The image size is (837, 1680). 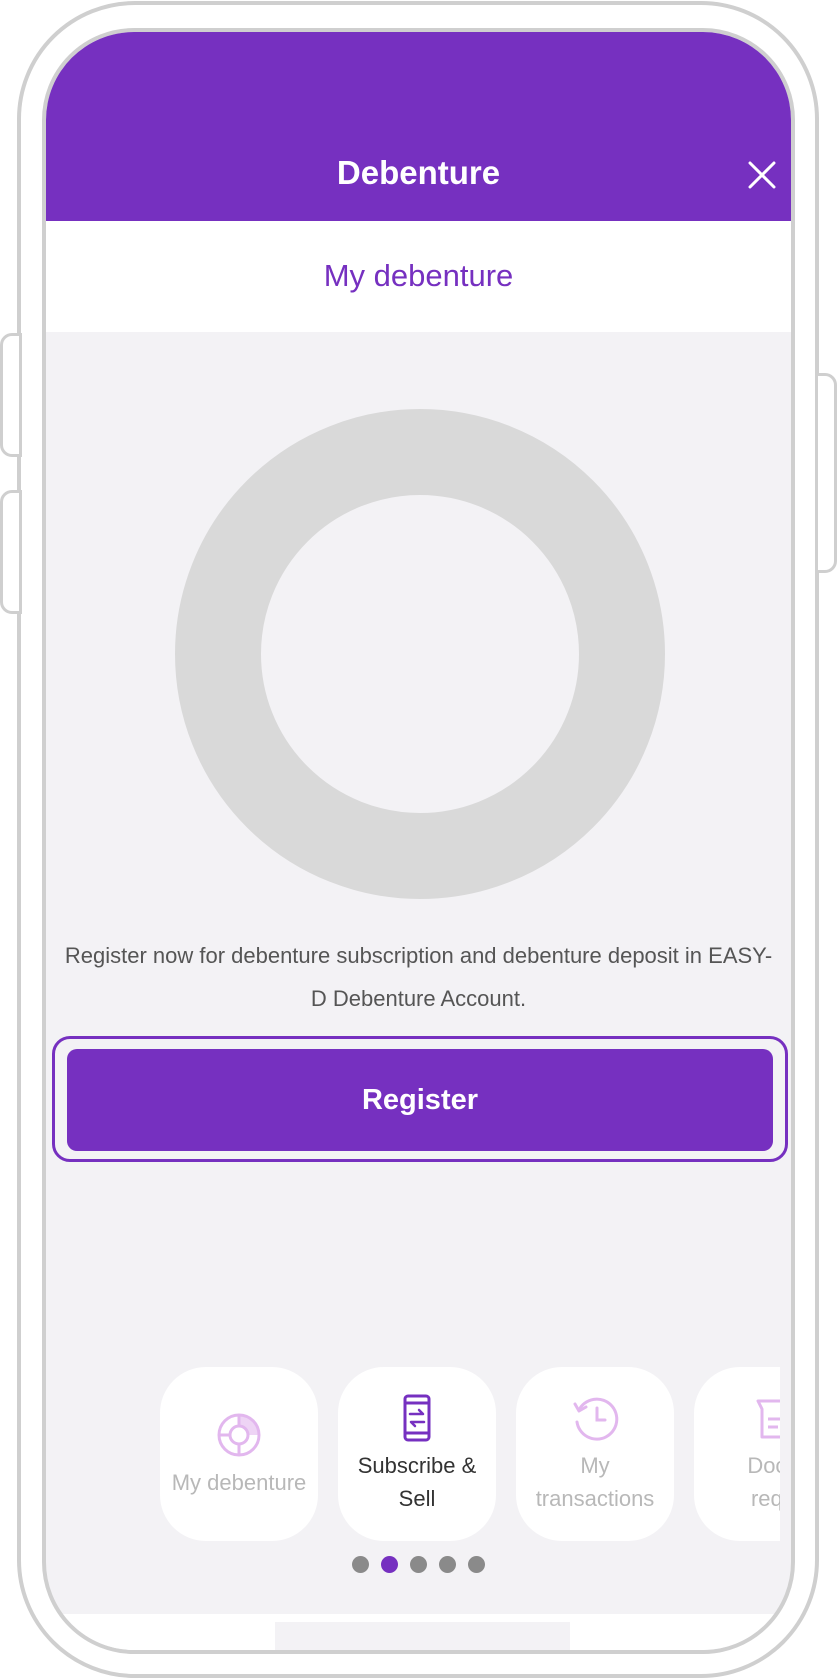 I want to click on register-button: Register, so click(x=420, y=1100).